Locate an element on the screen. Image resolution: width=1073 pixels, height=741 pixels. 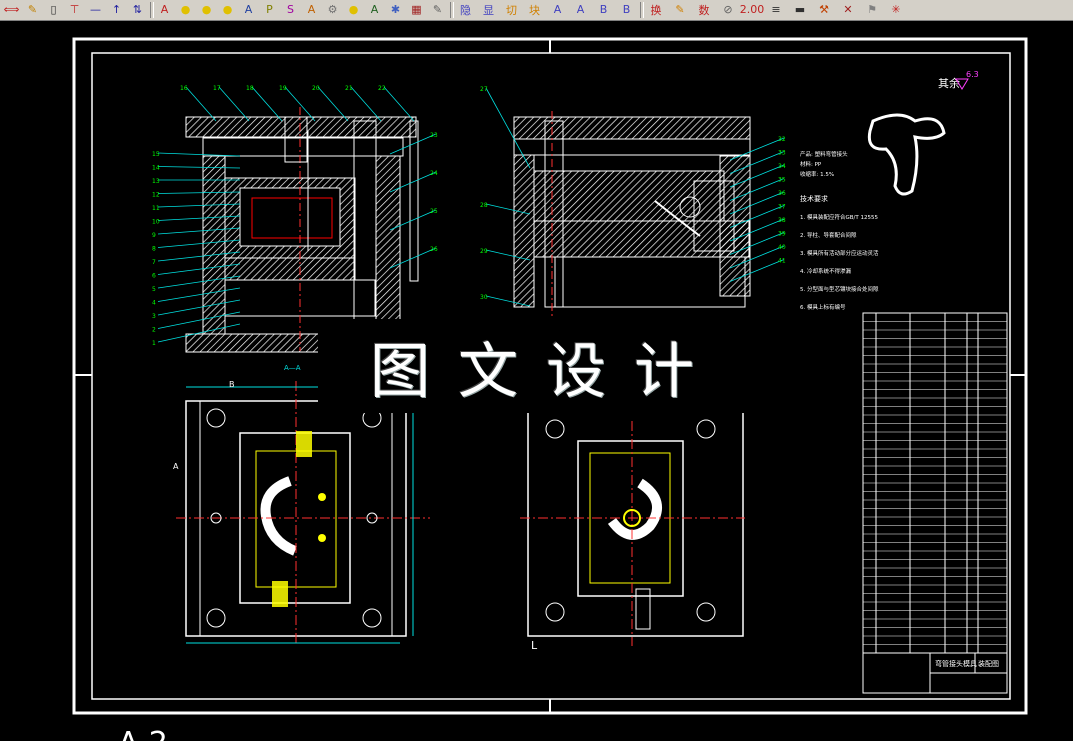
balloon-label: 34 is located at coordinates (782, 166).